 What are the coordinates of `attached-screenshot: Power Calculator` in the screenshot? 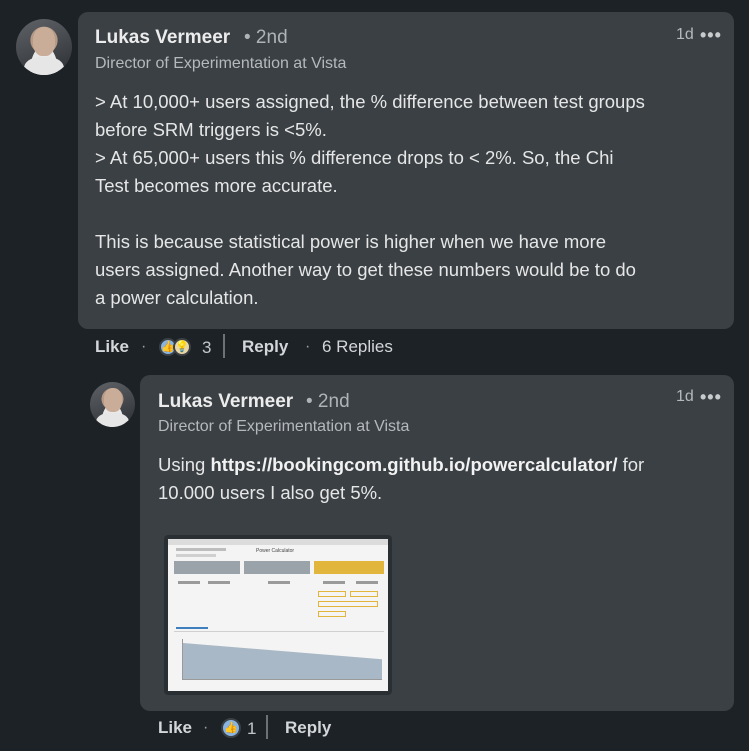 It's located at (278, 615).